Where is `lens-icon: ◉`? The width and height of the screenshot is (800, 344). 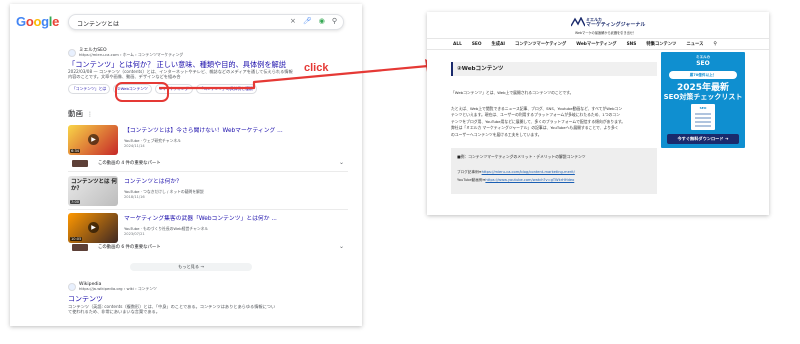 lens-icon: ◉ is located at coordinates (322, 21).